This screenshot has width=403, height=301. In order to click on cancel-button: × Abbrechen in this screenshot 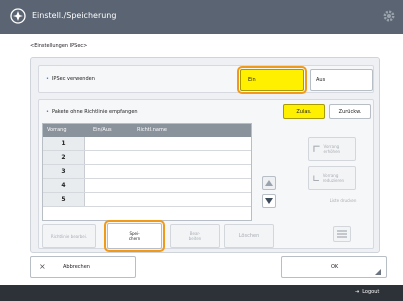, I will do `click(83, 267)`.